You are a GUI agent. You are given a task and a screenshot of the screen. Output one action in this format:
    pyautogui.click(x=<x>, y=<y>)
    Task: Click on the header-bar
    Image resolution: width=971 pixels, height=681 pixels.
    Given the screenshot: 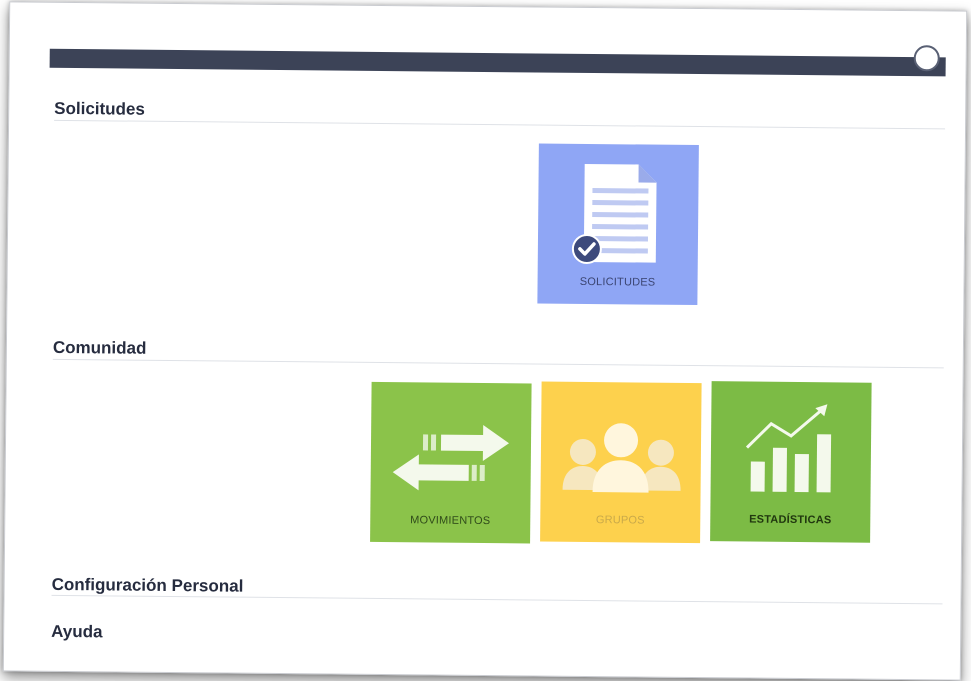 What is the action you would take?
    pyautogui.click(x=497, y=61)
    